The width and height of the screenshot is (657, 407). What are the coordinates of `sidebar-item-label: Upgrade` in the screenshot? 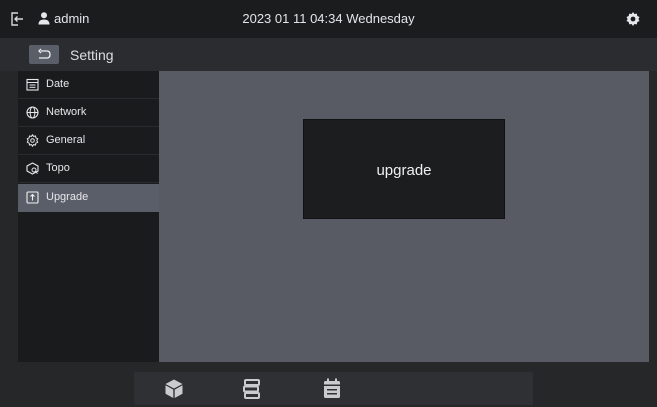 It's located at (67, 197).